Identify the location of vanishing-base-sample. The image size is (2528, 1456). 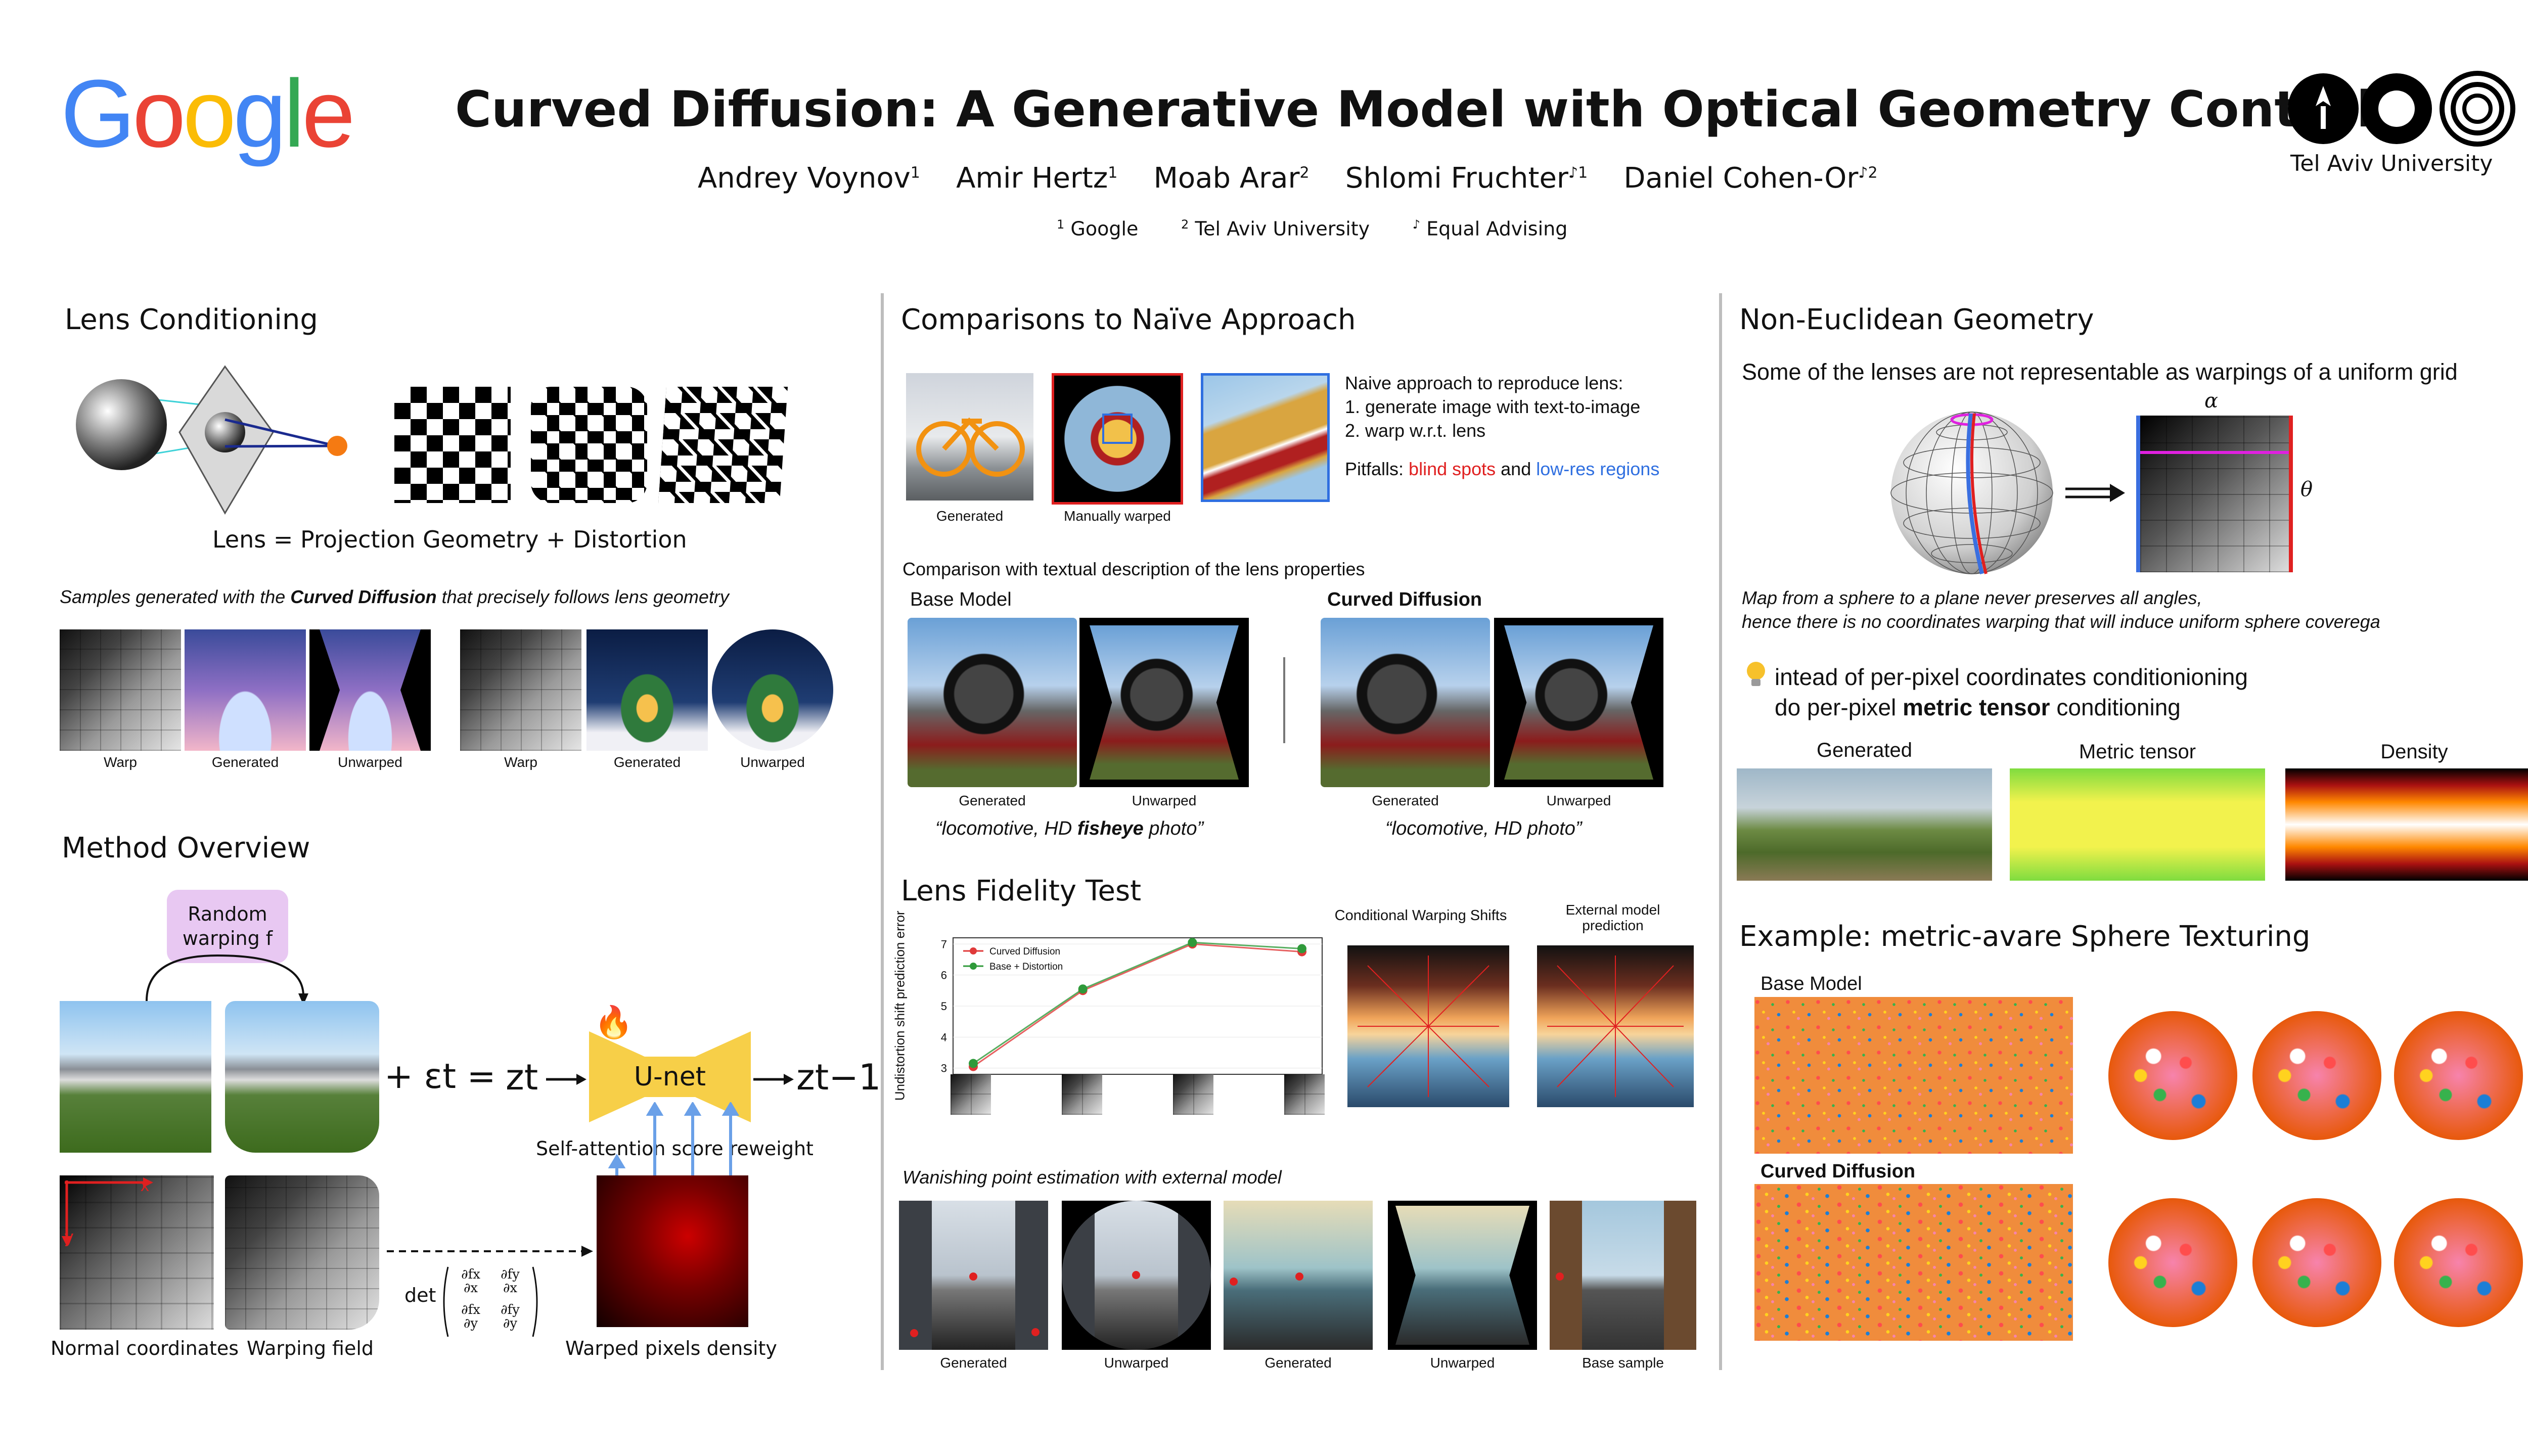
(1623, 1275).